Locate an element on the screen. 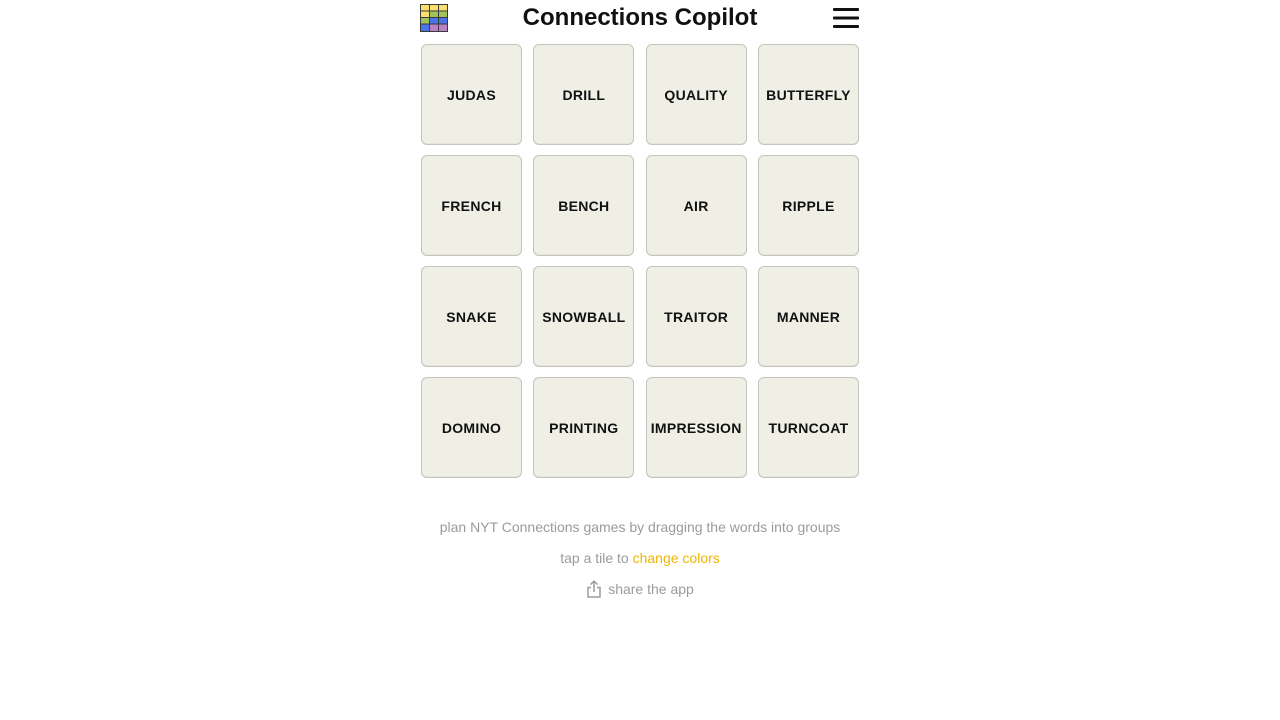 The image size is (1280, 720). menu-button is located at coordinates (846, 18).